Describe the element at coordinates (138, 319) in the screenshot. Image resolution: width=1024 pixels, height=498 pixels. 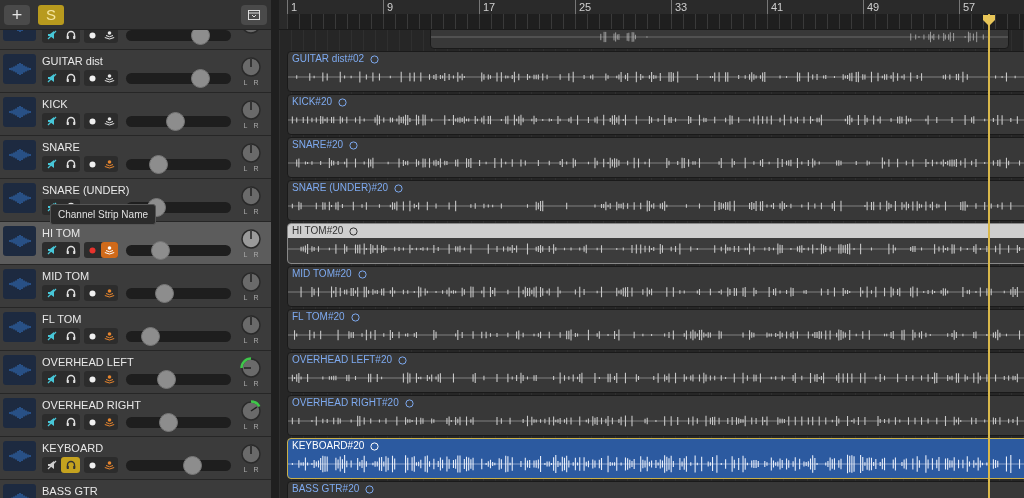
I see `track-name: FL TOM` at that location.